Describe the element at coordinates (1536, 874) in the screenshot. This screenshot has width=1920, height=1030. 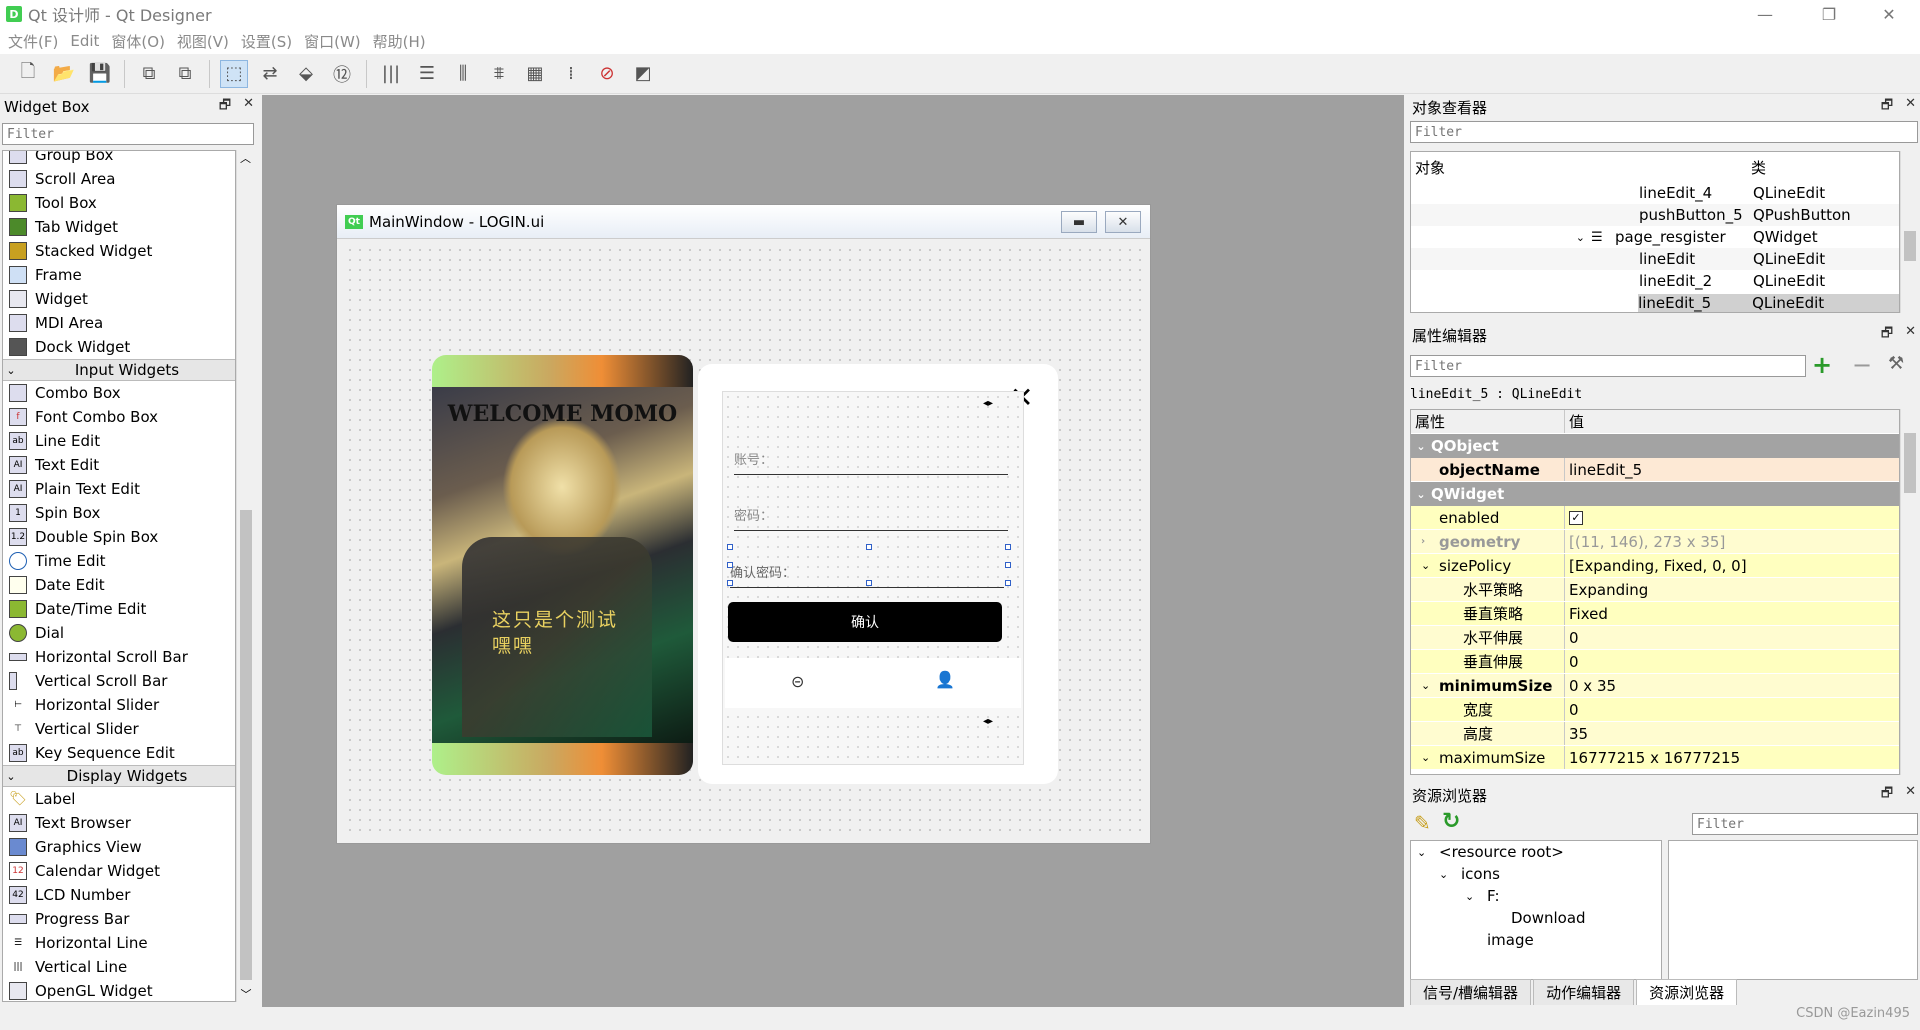
I see `resource-icons: ⌄ icons` at that location.